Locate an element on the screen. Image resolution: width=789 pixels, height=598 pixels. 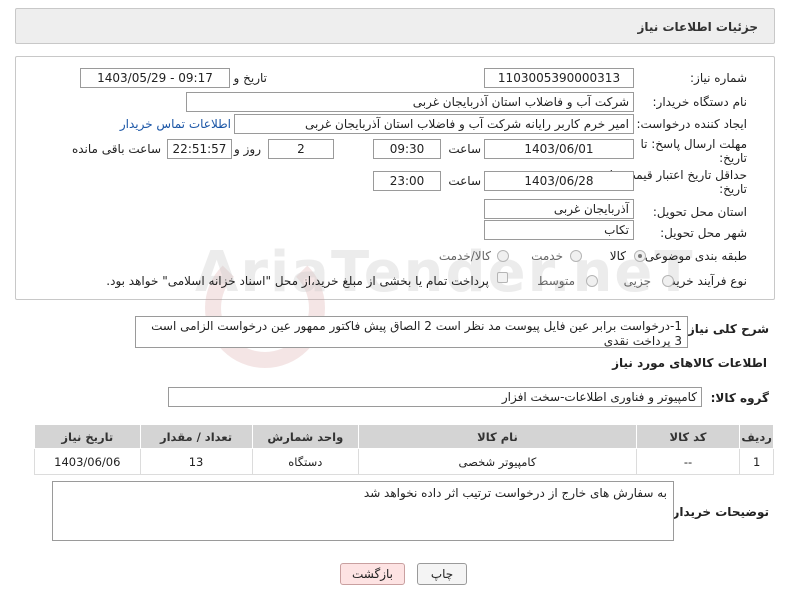
need-number-field: 1103005390000313 is located at coordinates (559, 78).